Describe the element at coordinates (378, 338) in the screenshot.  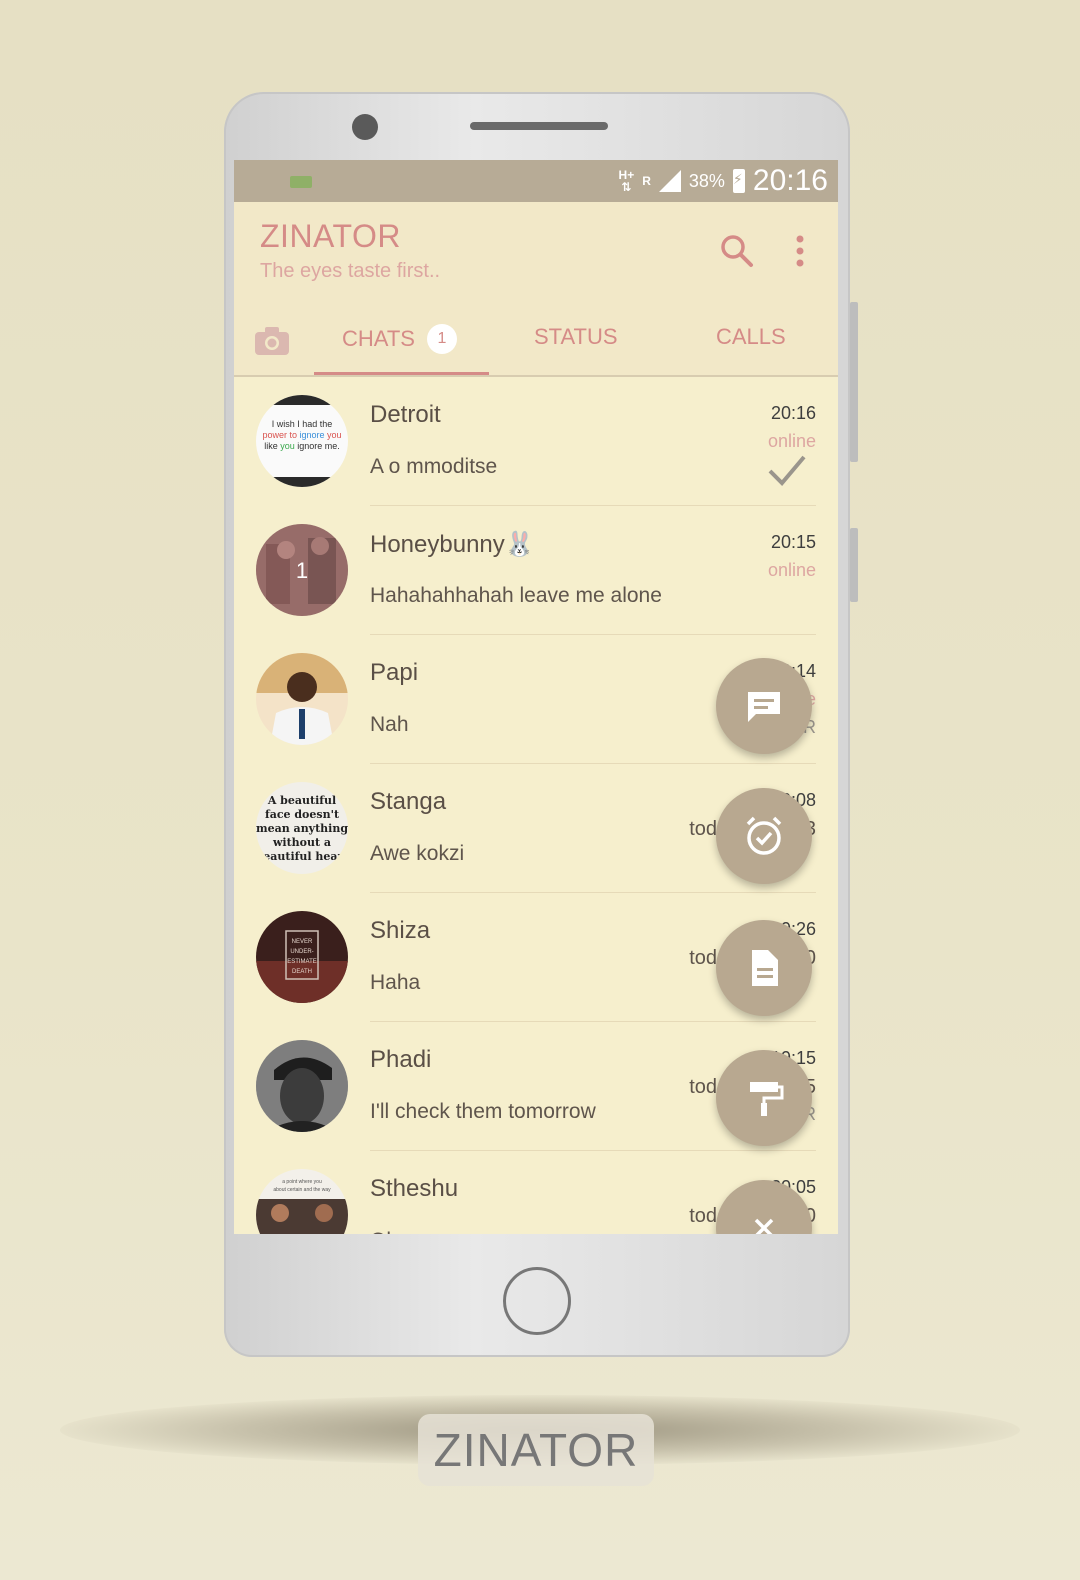
I see `tab-chats-label: CHATS` at that location.